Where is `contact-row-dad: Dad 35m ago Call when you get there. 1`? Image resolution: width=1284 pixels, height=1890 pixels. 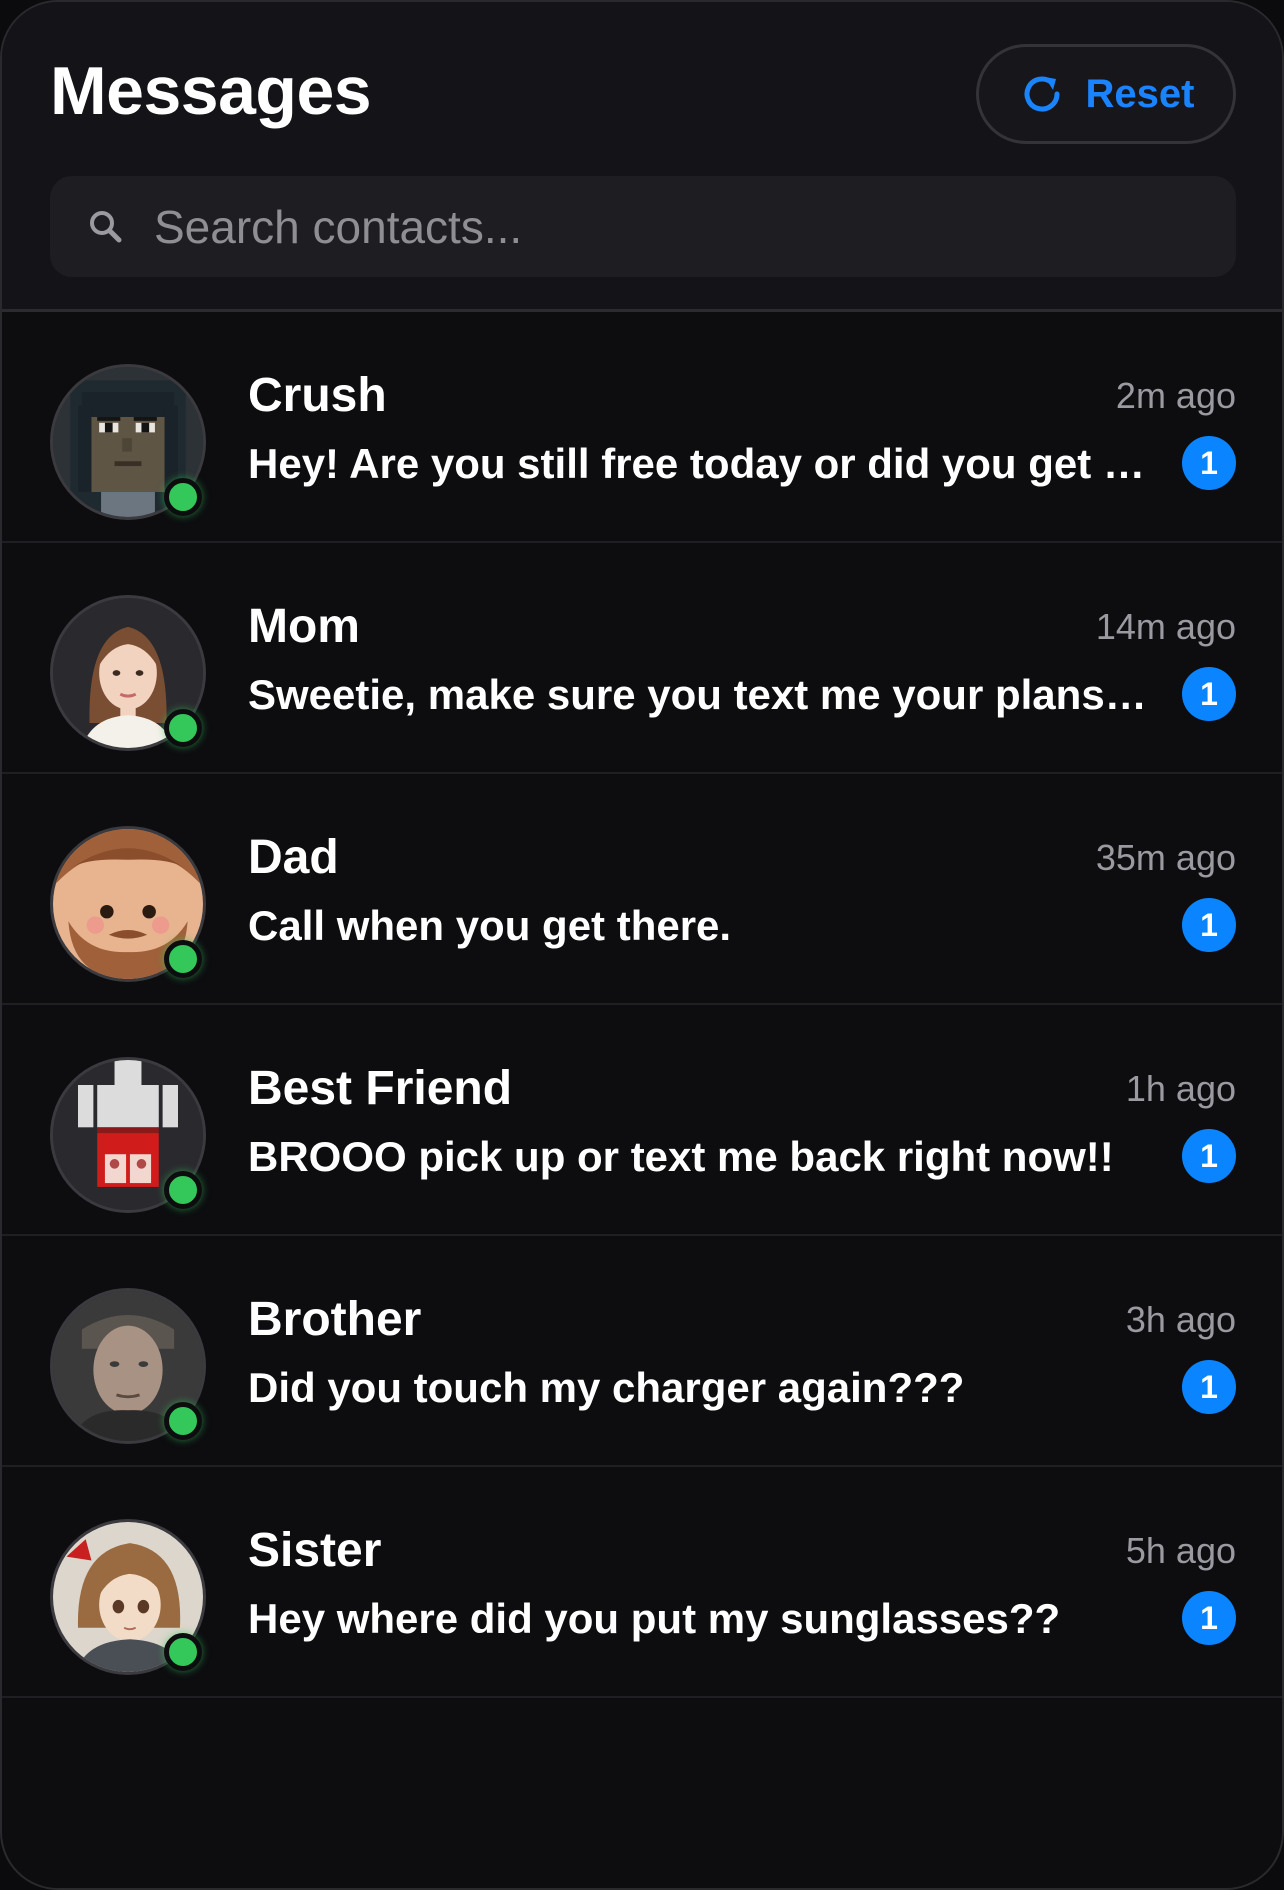
contact-row-dad: Dad 35m ago Call when you get there. 1 is located at coordinates (642, 889).